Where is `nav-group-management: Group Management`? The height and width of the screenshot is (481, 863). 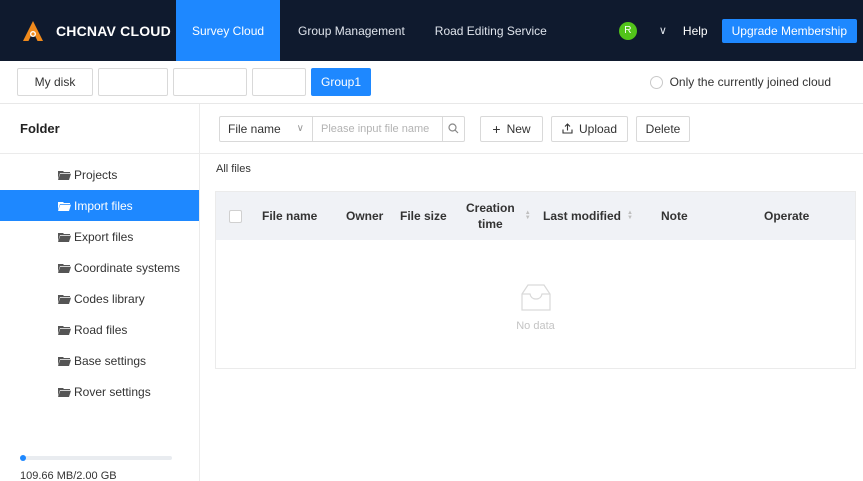 nav-group-management: Group Management is located at coordinates (349, 30).